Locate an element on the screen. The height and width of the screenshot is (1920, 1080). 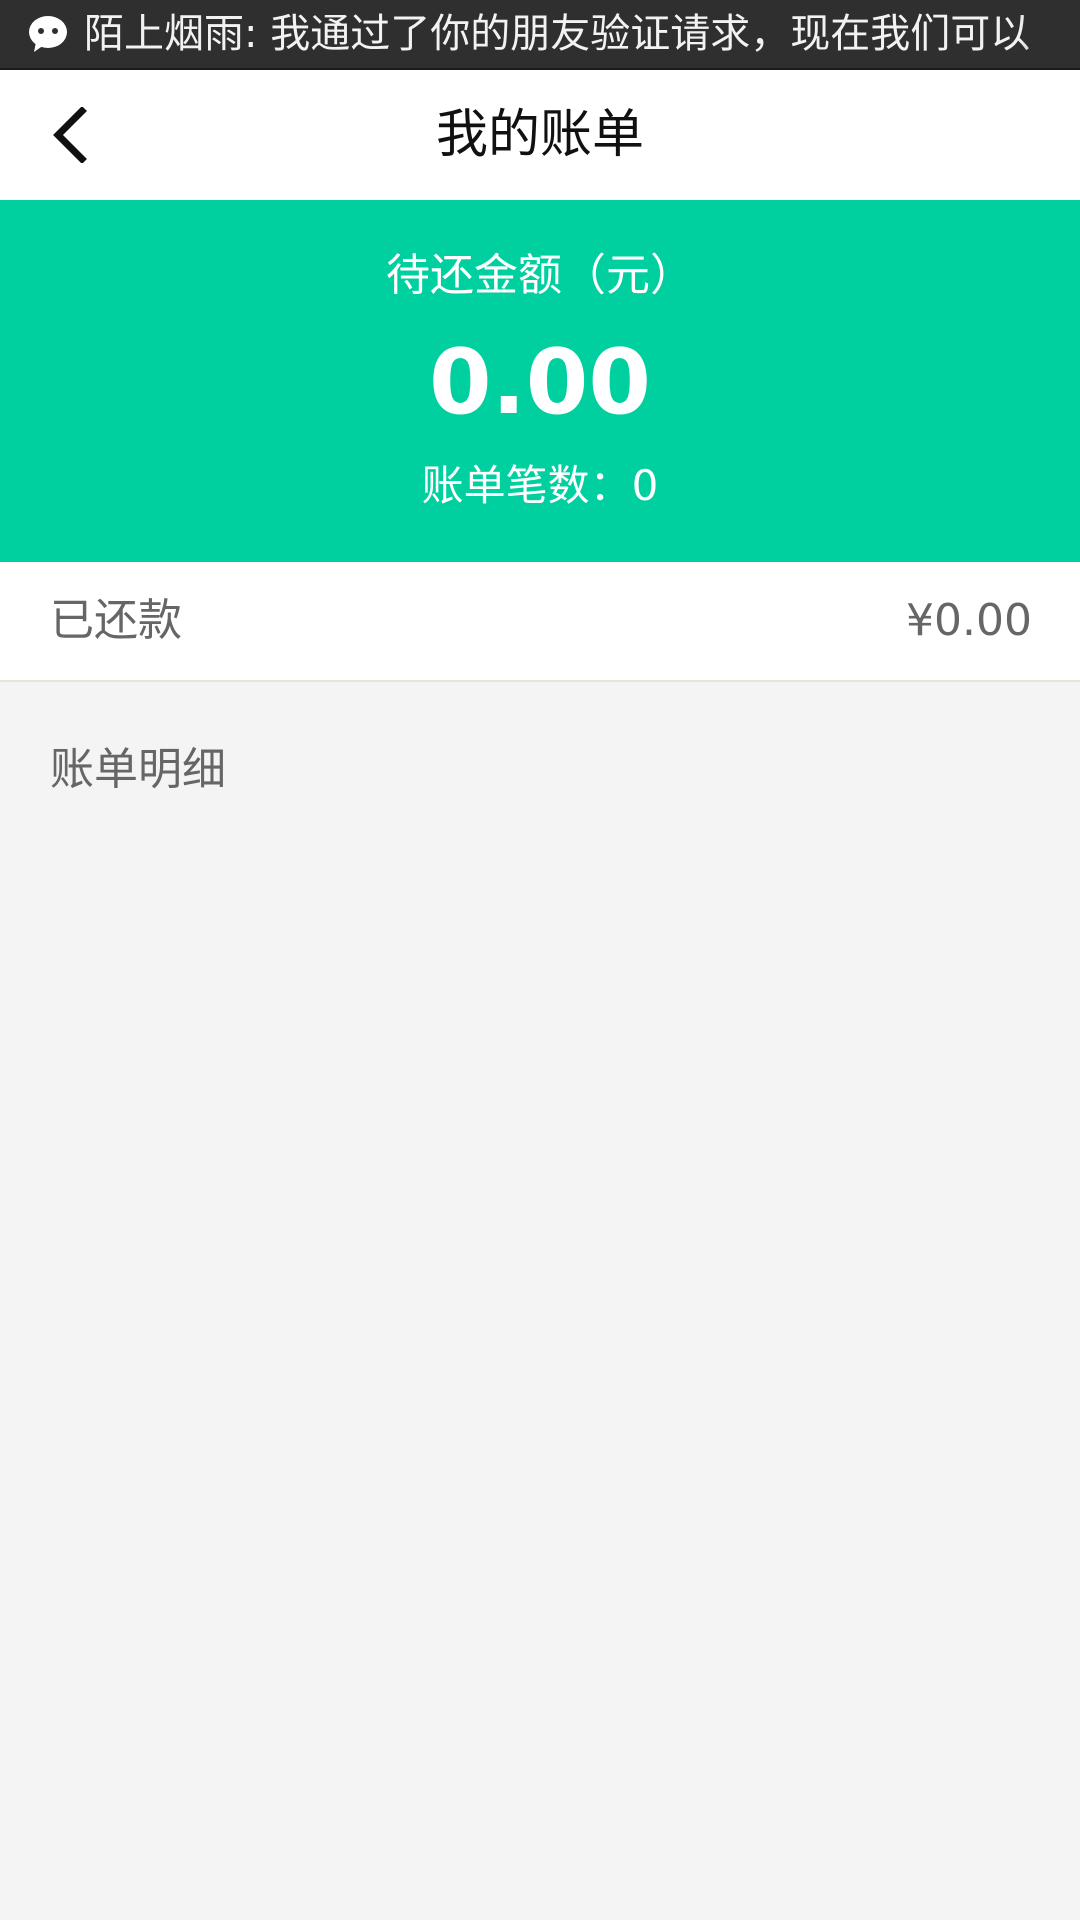
paid-label: 已还款 is located at coordinates (116, 620).